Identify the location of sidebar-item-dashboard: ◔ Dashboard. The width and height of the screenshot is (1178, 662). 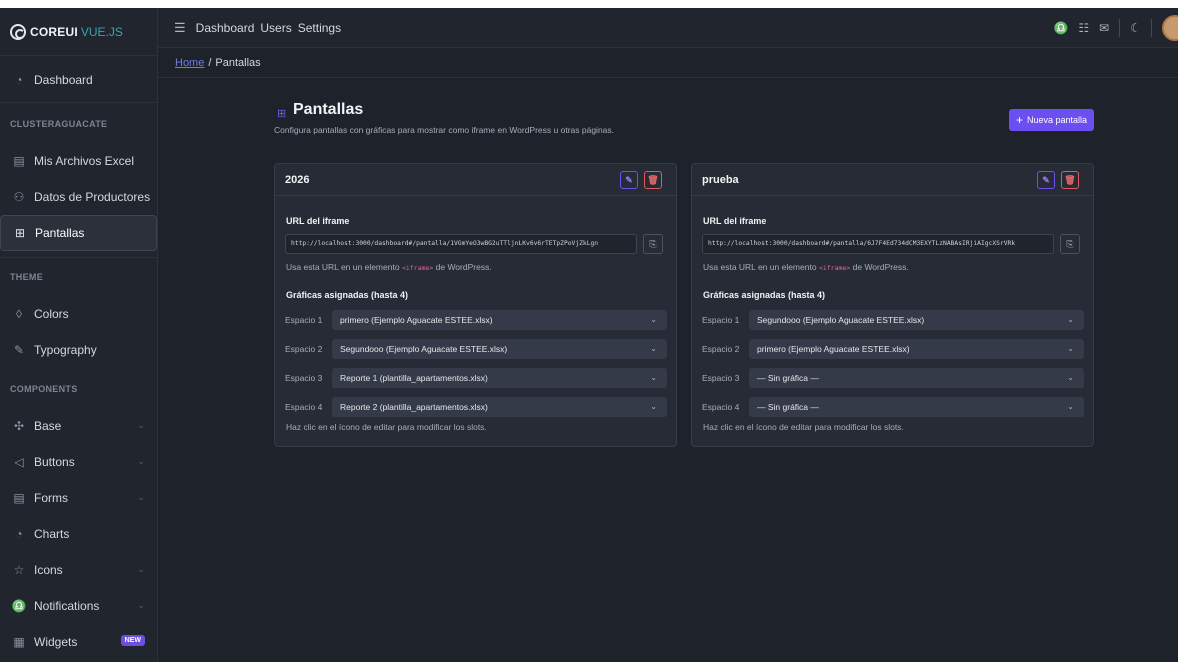
(78, 80).